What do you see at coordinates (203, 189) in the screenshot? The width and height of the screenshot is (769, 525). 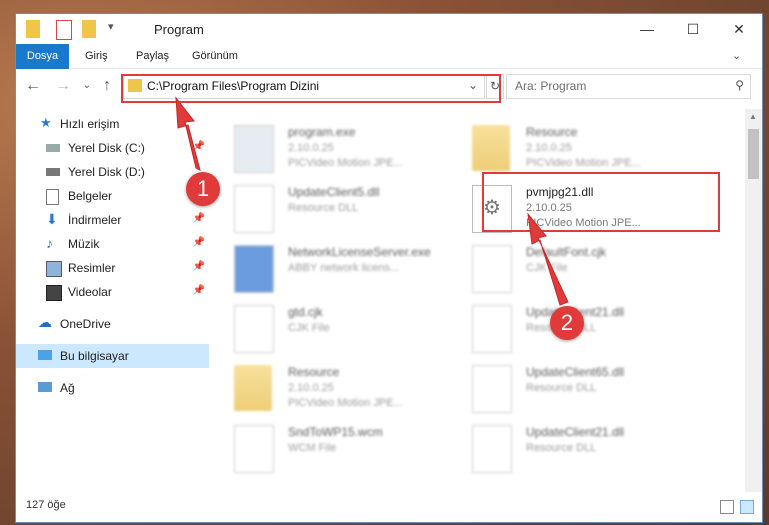 I see `step-1-badge: 1` at bounding box center [203, 189].